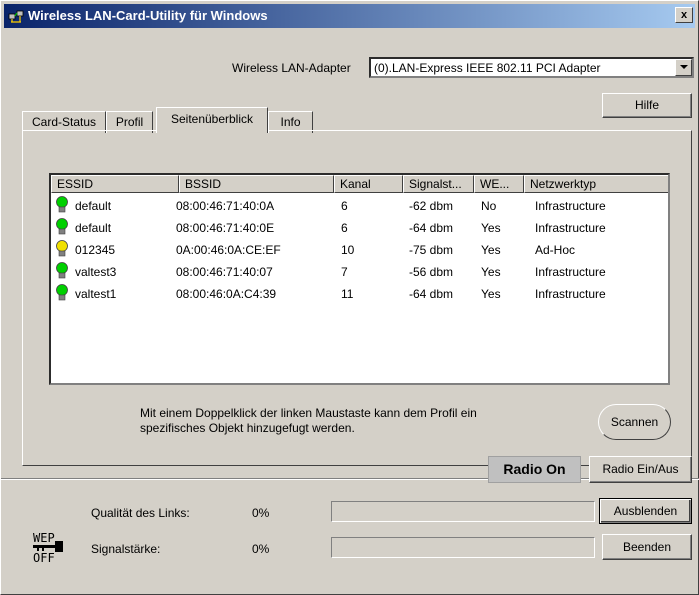 This screenshot has height=595, width=699. I want to click on link-quality-value: 0%, so click(261, 513).